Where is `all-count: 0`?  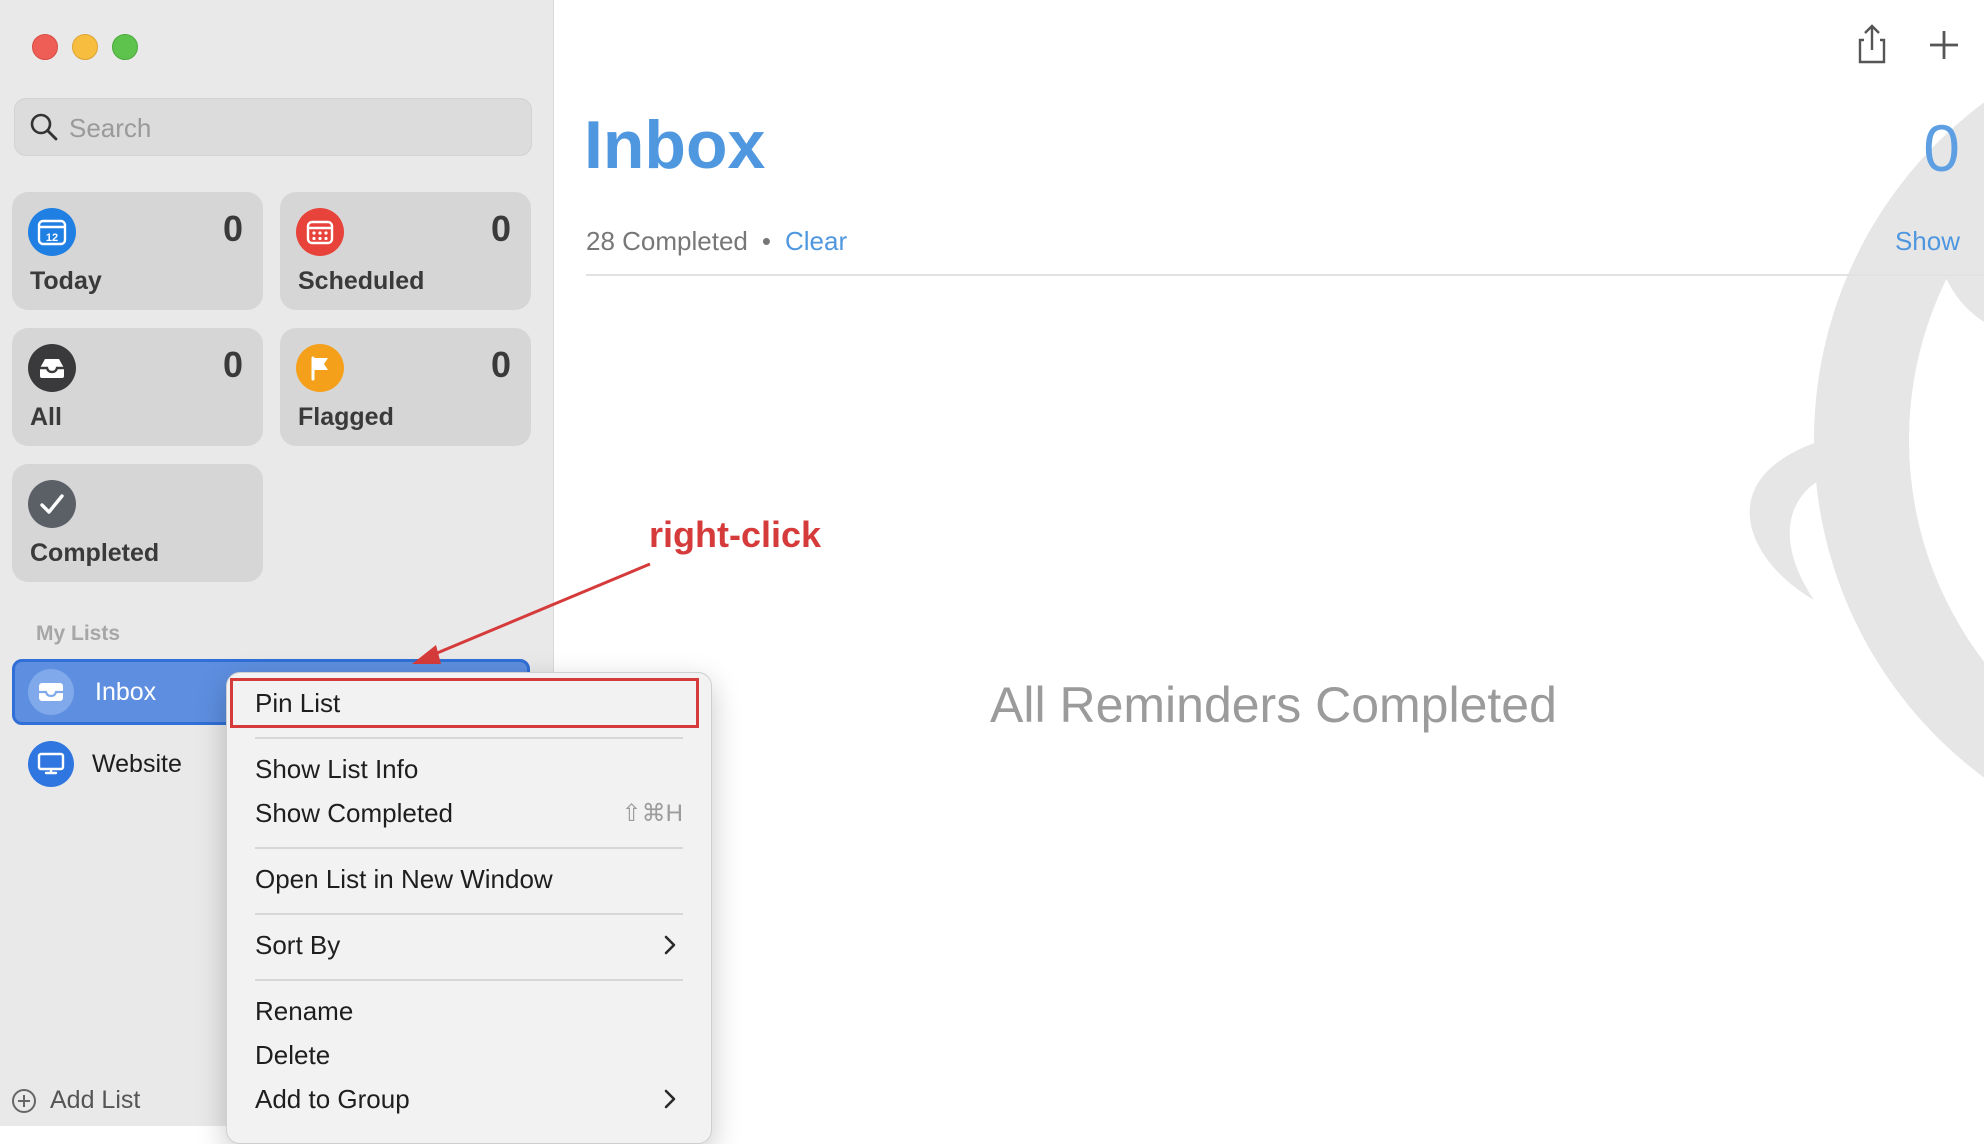
all-count: 0 is located at coordinates (232, 364).